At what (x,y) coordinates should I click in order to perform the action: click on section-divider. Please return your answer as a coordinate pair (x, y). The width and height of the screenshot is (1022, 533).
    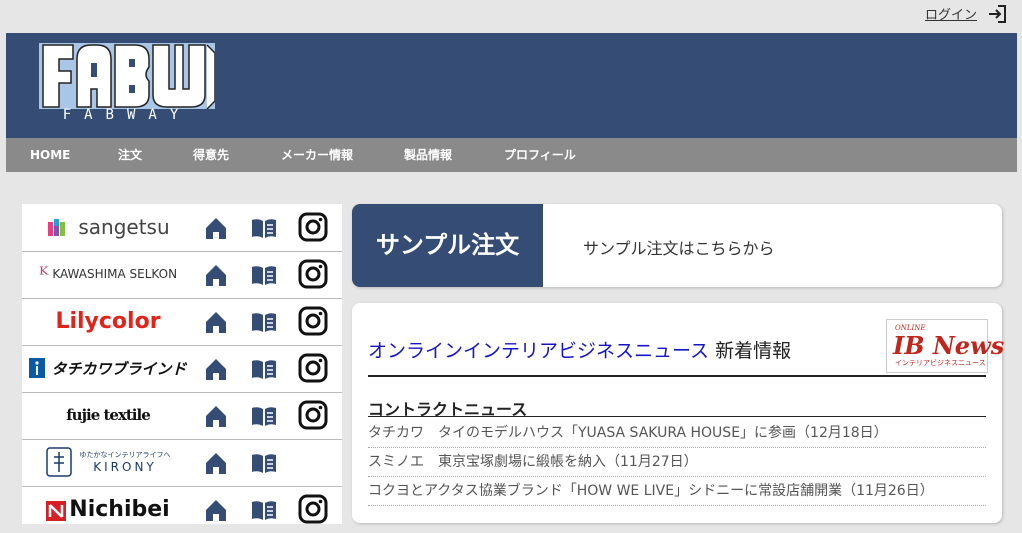
    Looking at the image, I should click on (677, 416).